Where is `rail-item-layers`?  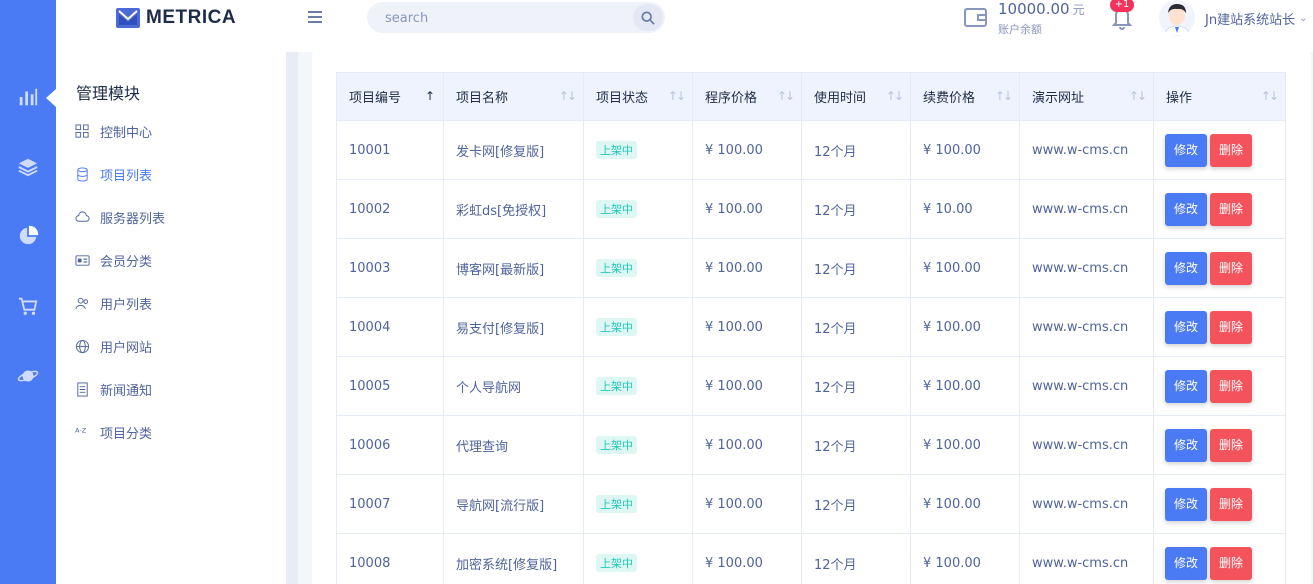 rail-item-layers is located at coordinates (28, 167).